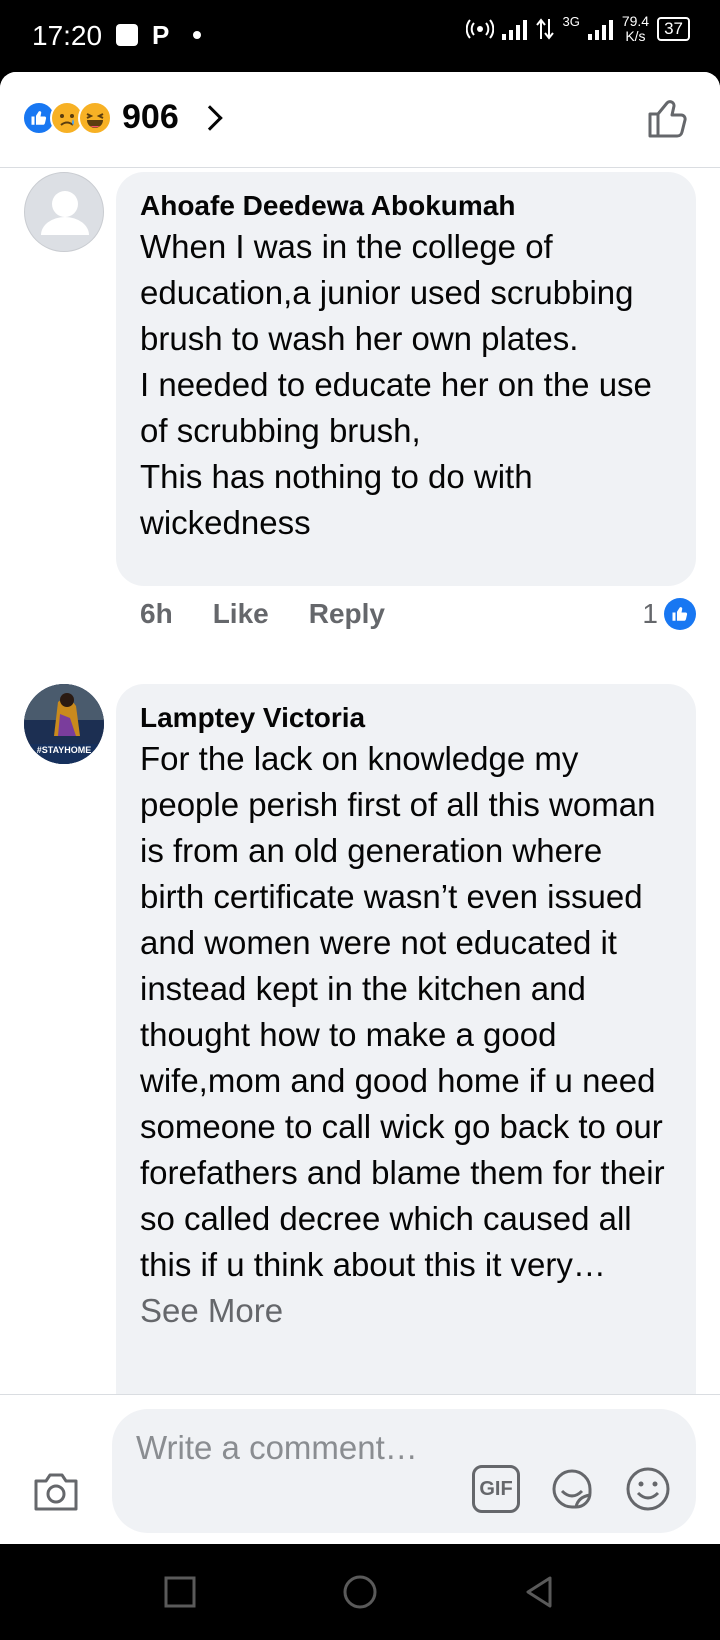 The image size is (720, 1640). What do you see at coordinates (156, 614) in the screenshot?
I see `comment-time: 6h` at bounding box center [156, 614].